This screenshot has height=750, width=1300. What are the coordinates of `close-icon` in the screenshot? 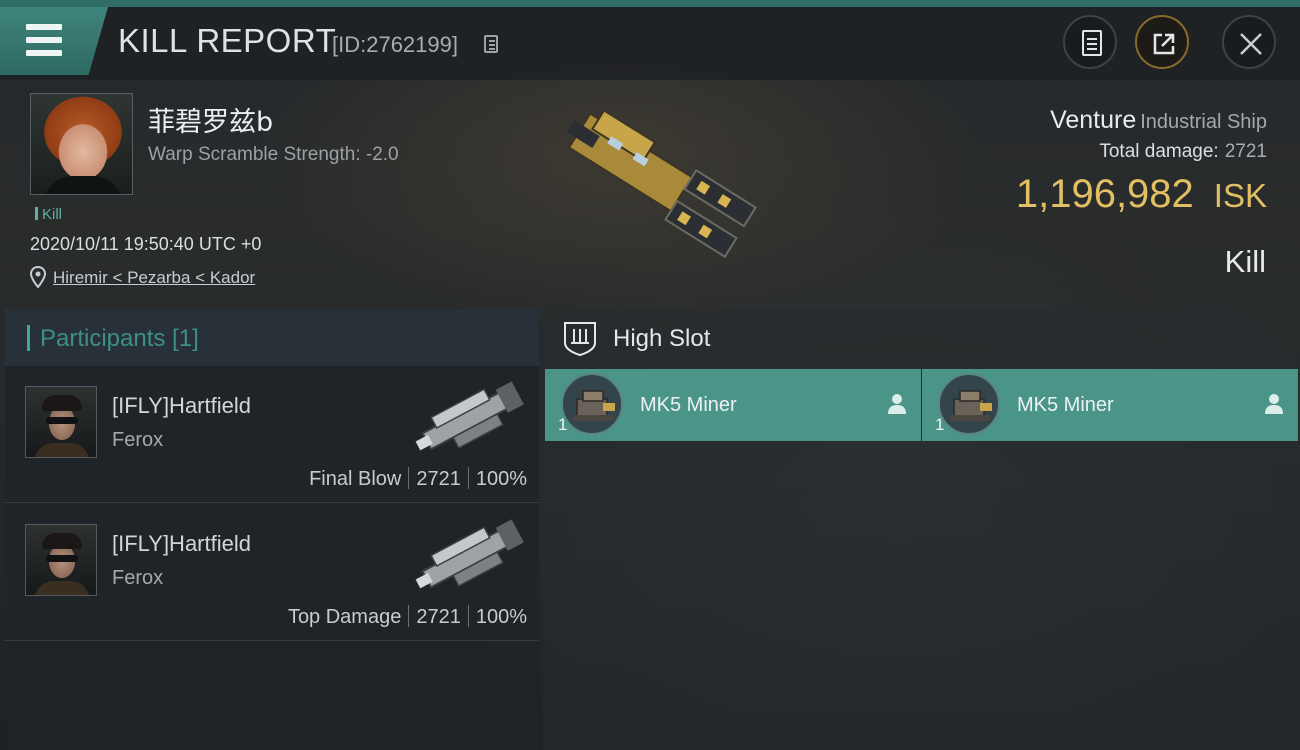 It's located at (1251, 44).